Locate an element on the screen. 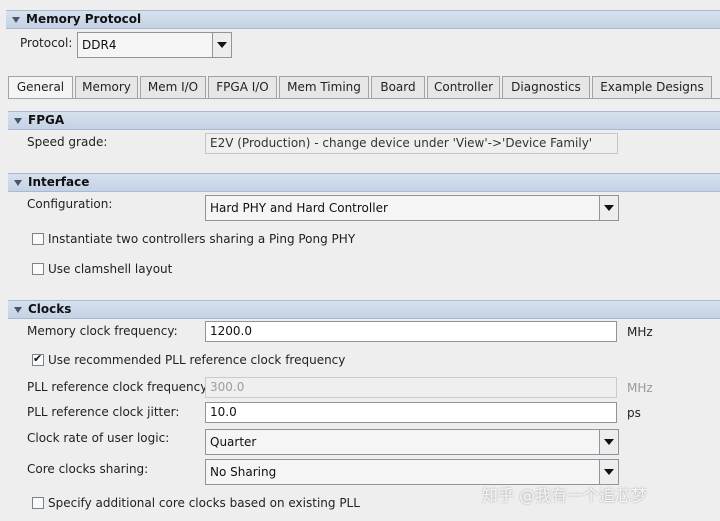  tab-example-designs: Example Designs is located at coordinates (652, 87).